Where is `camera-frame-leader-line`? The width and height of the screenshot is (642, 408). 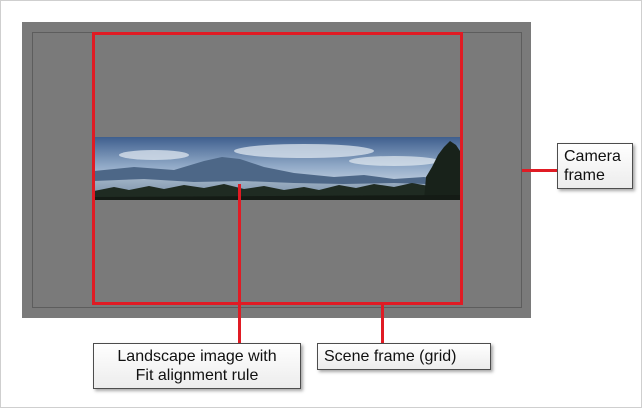
camera-frame-leader-line is located at coordinates (540, 170).